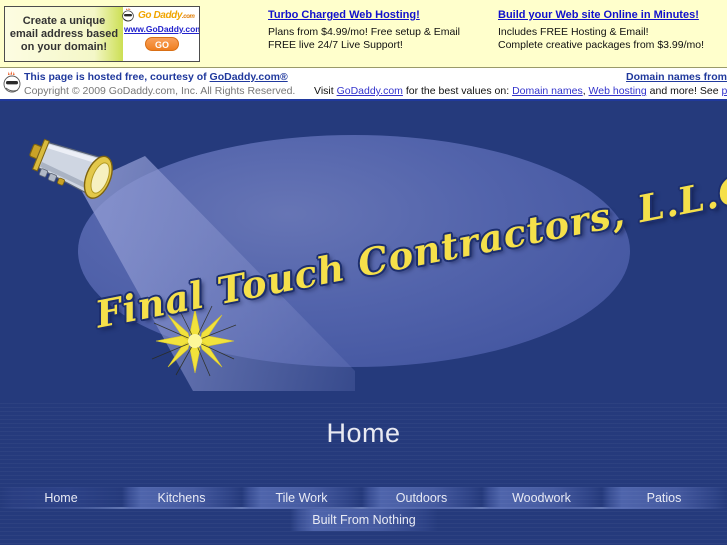 The image size is (727, 545). Describe the element at coordinates (162, 44) in the screenshot. I see `promo-go-button: GO` at that location.